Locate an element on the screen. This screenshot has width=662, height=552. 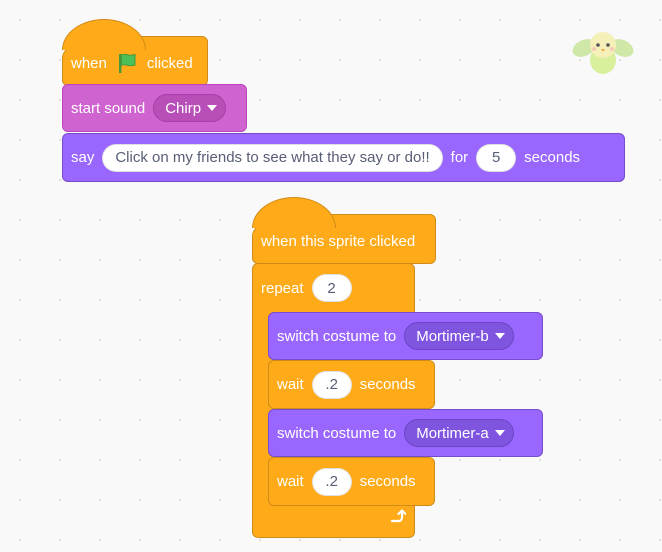
green-flag-icon is located at coordinates (127, 63).